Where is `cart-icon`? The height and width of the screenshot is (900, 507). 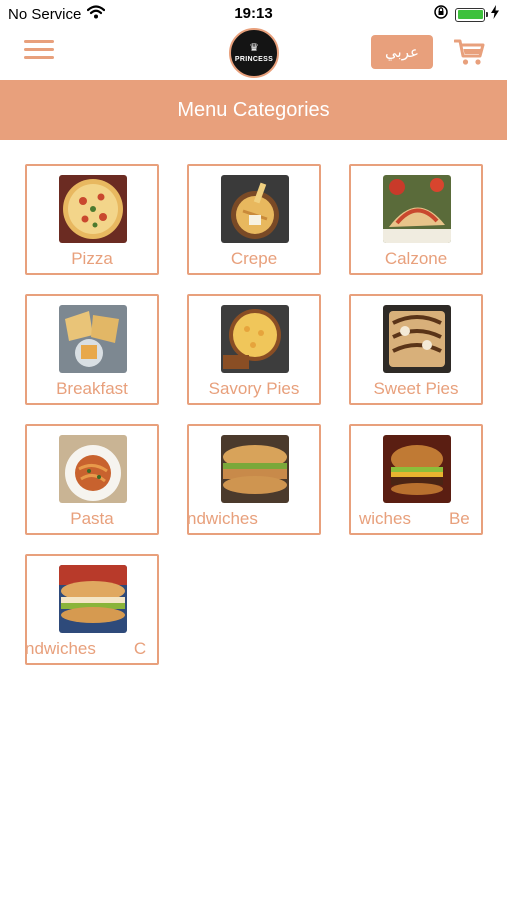
cart-icon is located at coordinates (469, 52).